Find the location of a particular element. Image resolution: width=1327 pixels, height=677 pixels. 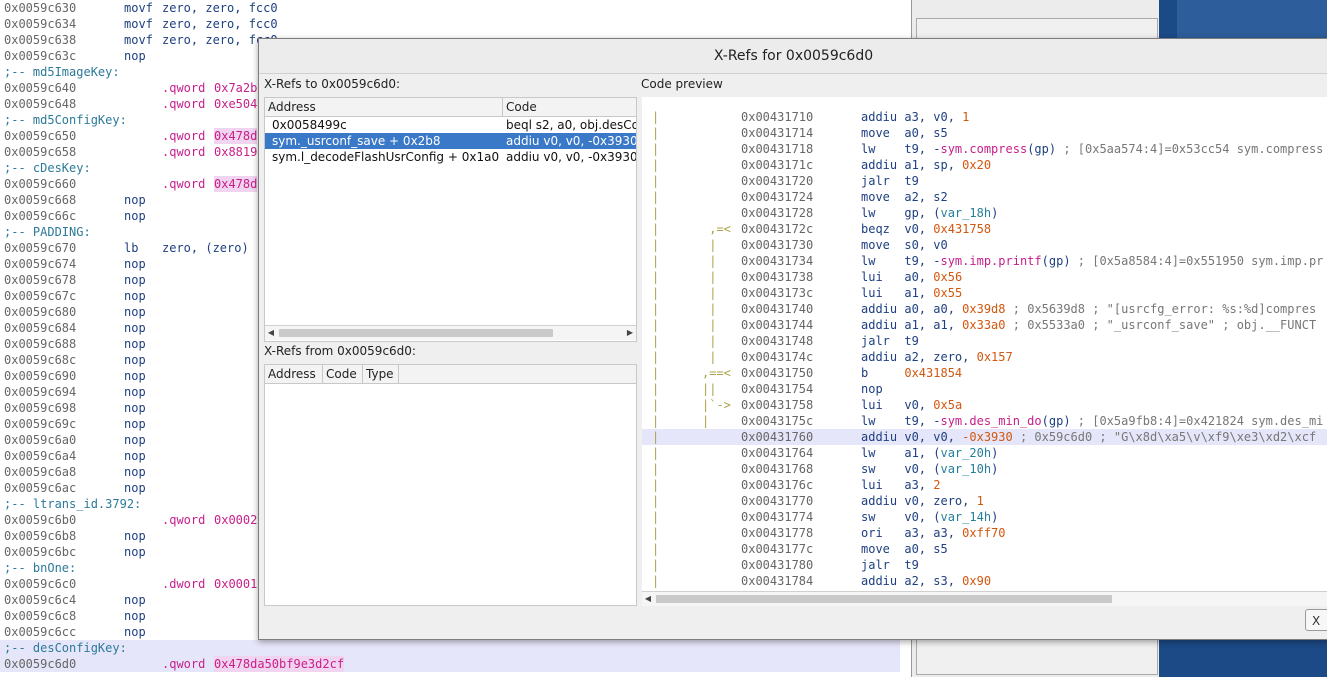

code-address: 0x00431720 is located at coordinates (777, 181).